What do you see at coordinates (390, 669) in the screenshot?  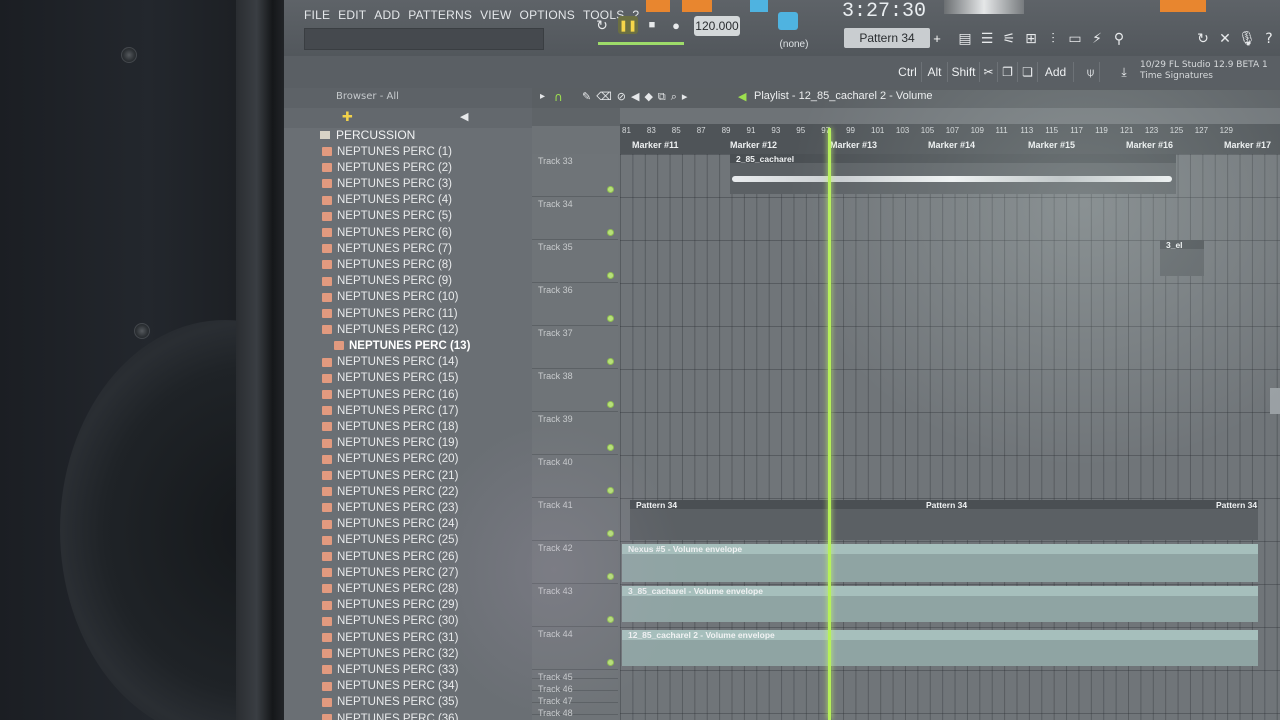 I see `sample-item: NEPTUNES PERC (33)` at bounding box center [390, 669].